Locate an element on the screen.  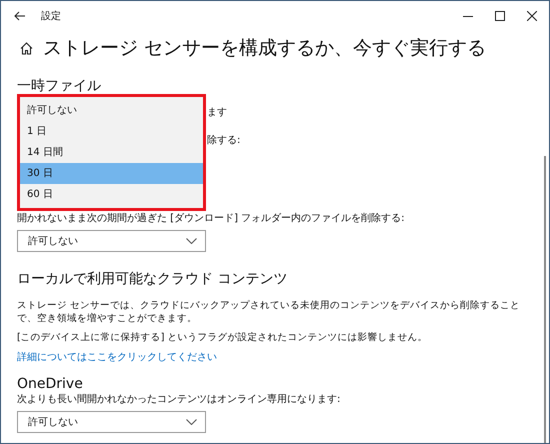
maximize-icon is located at coordinates (500, 16).